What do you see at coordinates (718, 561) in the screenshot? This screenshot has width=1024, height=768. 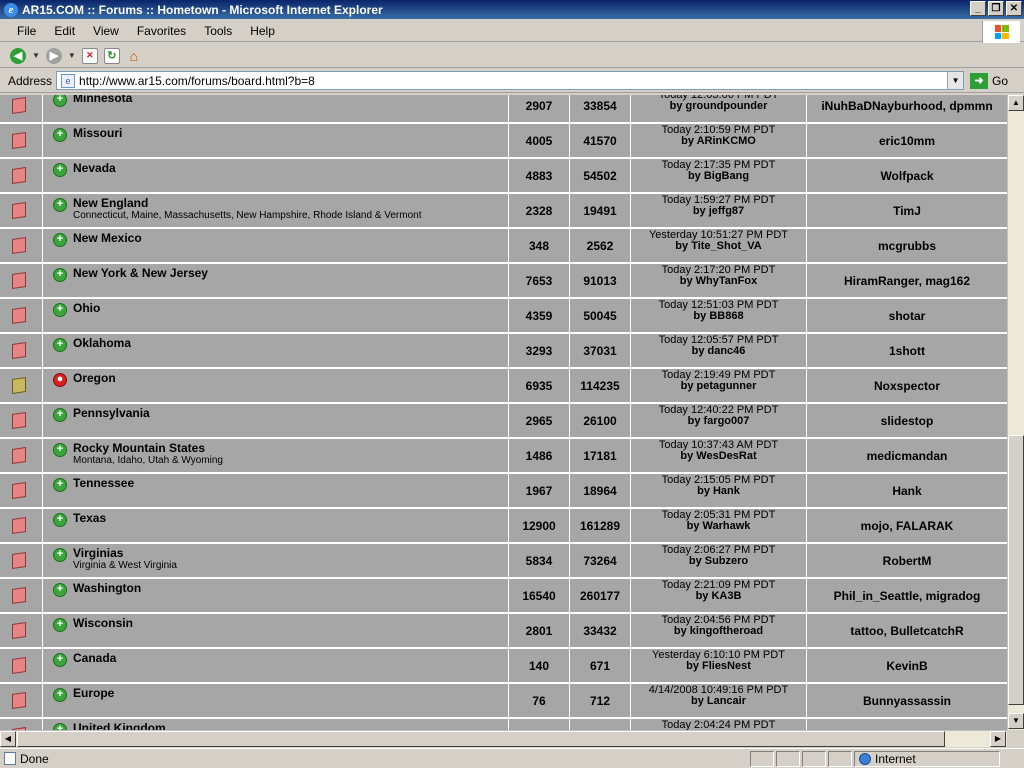 I see `last-post-author: by Subzero` at bounding box center [718, 561].